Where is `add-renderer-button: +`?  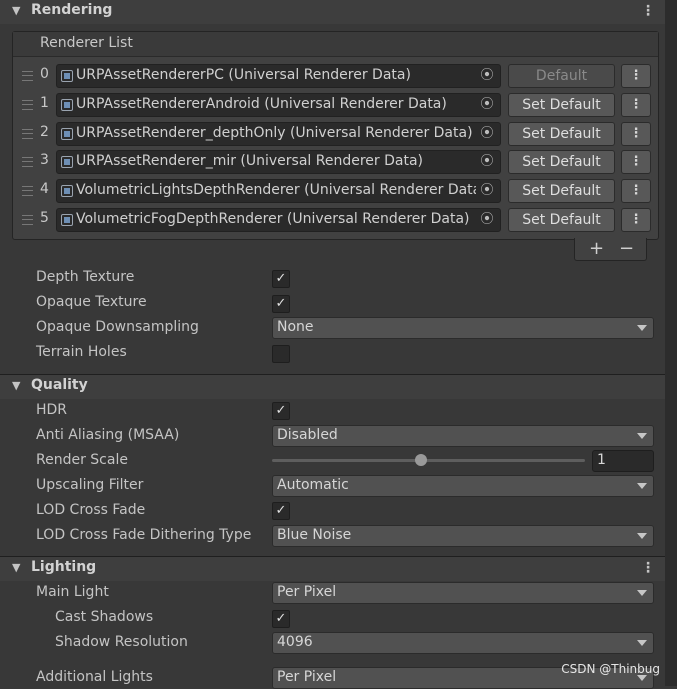 add-renderer-button: + is located at coordinates (596, 249).